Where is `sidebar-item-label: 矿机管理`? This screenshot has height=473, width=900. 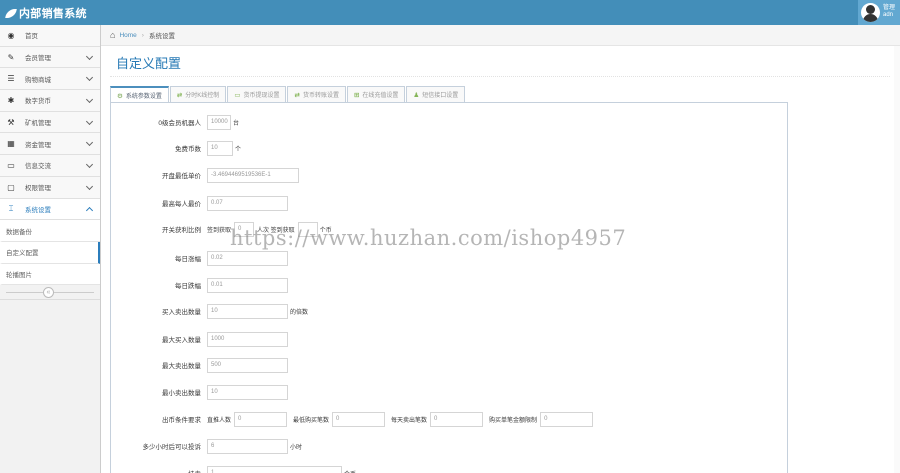
sidebar-item-label: 矿机管理 is located at coordinates (38, 124).